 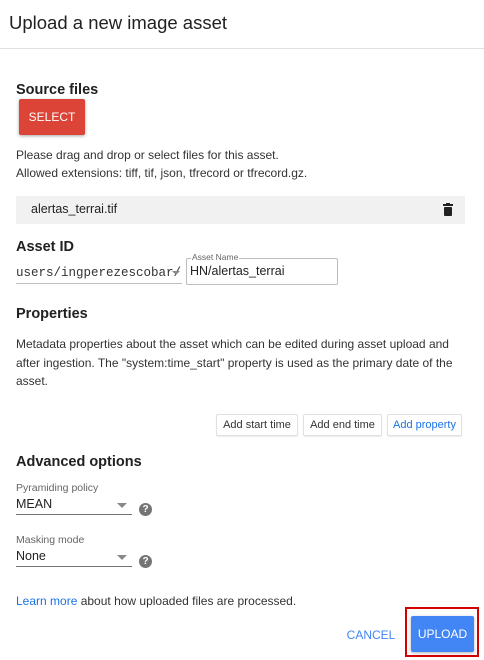 I want to click on add-end-time-button: Add end time, so click(x=342, y=425).